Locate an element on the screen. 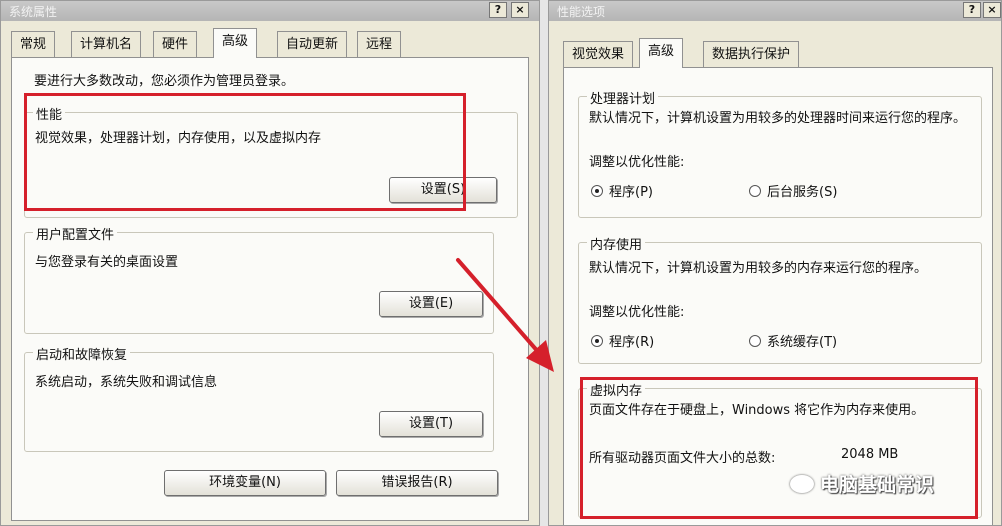 Image resolution: width=1002 pixels, height=526 pixels. radio-label: 程序(R) is located at coordinates (632, 342).